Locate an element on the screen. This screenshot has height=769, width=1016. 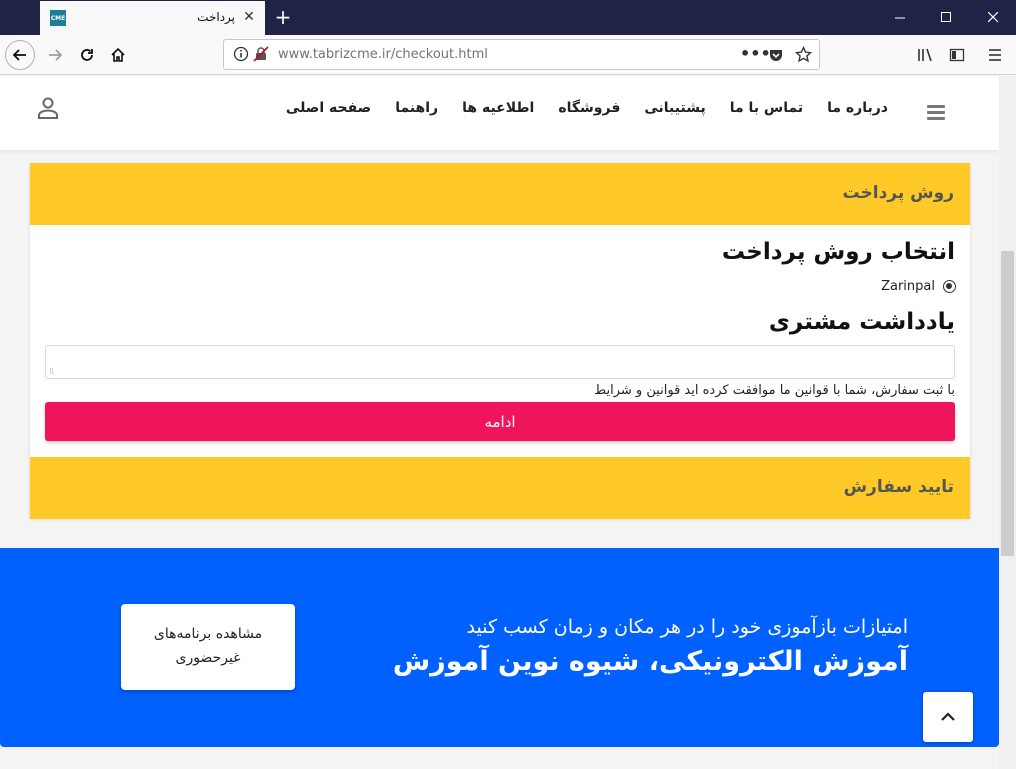
forward-icon is located at coordinates (55, 55).